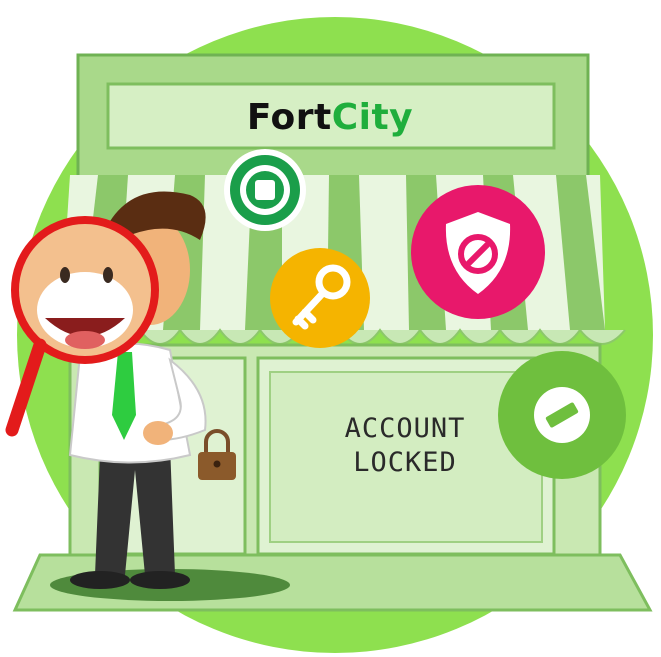 The image size is (661, 657). What do you see at coordinates (478, 252) in the screenshot?
I see `shield-blocked-icon` at bounding box center [478, 252].